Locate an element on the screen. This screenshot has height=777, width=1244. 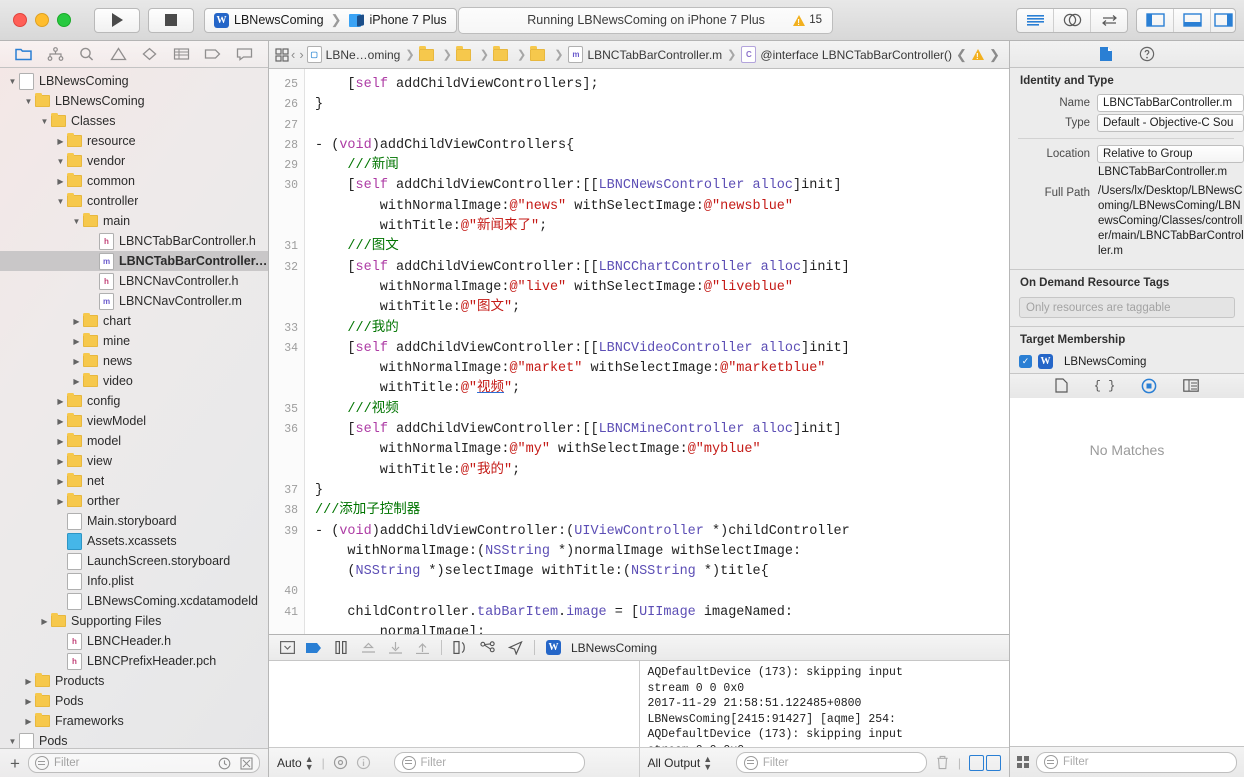
activity-status-bar: Running LBNewsComing on iPhone 7 Plus 15 is located at coordinates (645, 20).